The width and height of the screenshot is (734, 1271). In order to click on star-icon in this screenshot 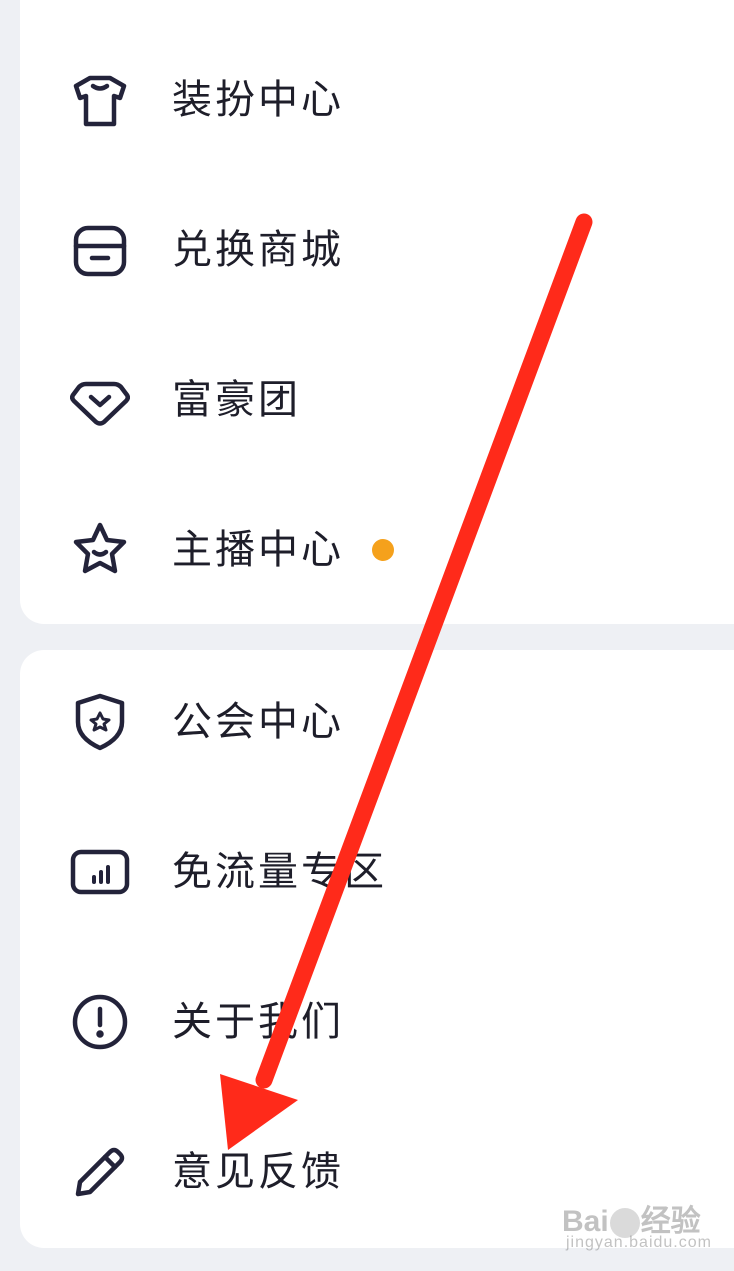, I will do `click(100, 550)`.